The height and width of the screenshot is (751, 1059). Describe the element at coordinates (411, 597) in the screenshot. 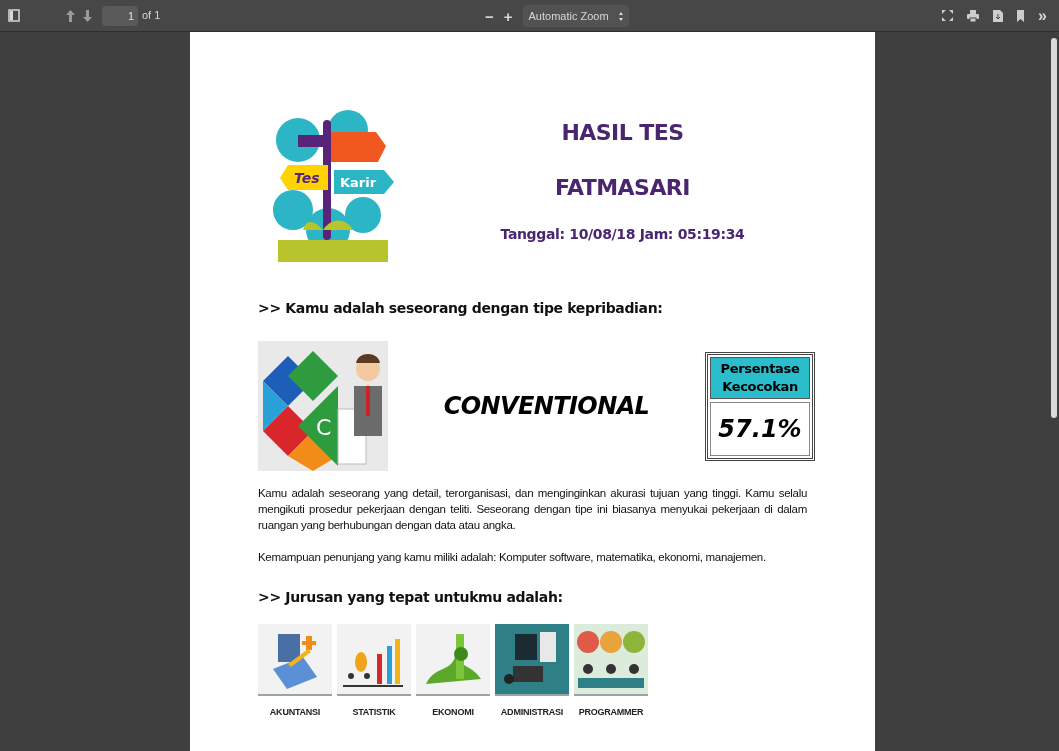

I see `section-heading: >> Jurusan yang tepat untukmu adalah:` at that location.